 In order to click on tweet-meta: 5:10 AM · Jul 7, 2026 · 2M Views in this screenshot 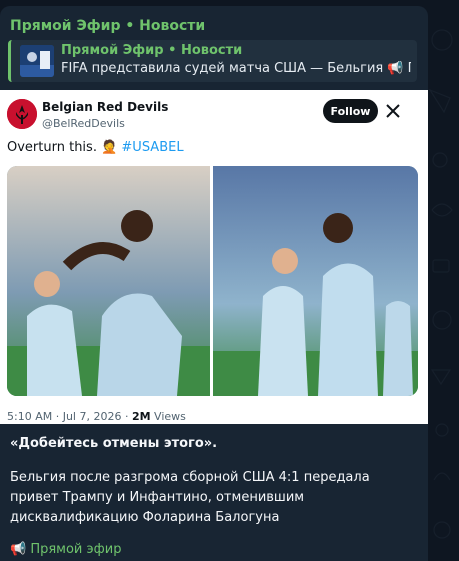, I will do `click(96, 416)`.